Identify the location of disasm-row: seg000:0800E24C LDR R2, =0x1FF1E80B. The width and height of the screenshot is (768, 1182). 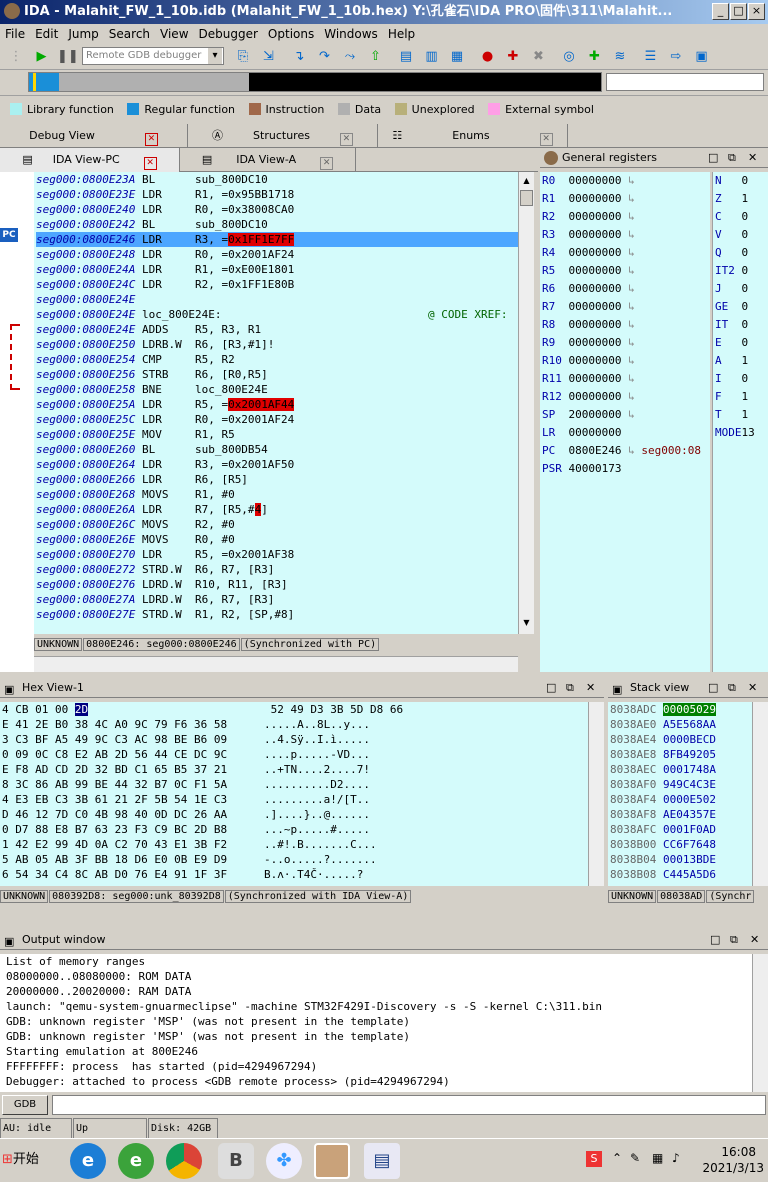
(277, 284).